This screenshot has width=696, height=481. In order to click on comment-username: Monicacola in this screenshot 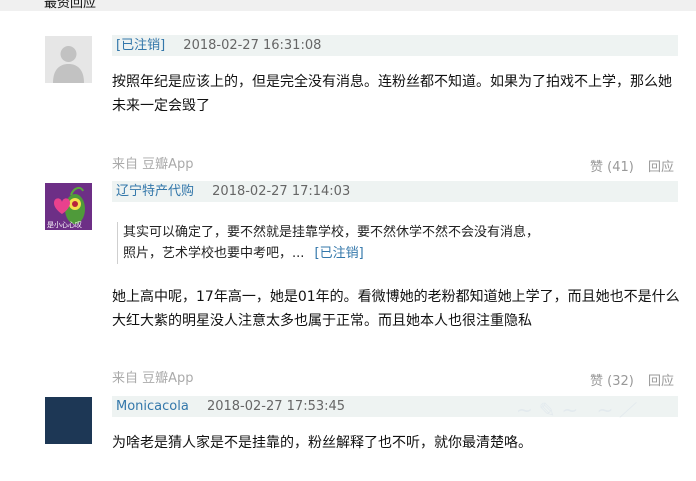, I will do `click(152, 406)`.